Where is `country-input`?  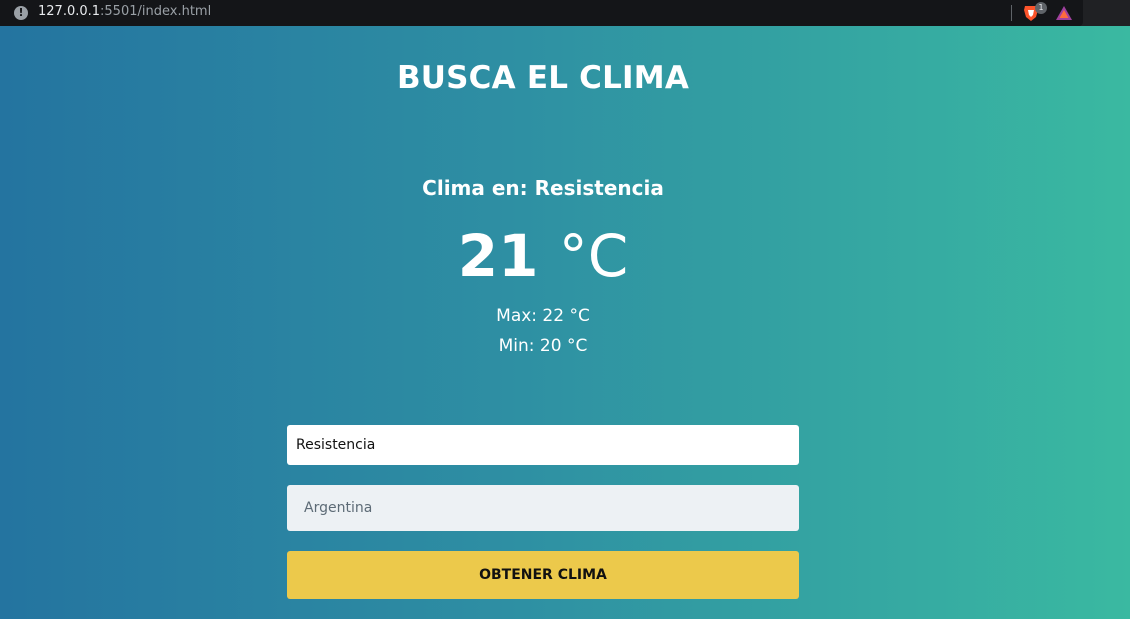 country-input is located at coordinates (543, 508).